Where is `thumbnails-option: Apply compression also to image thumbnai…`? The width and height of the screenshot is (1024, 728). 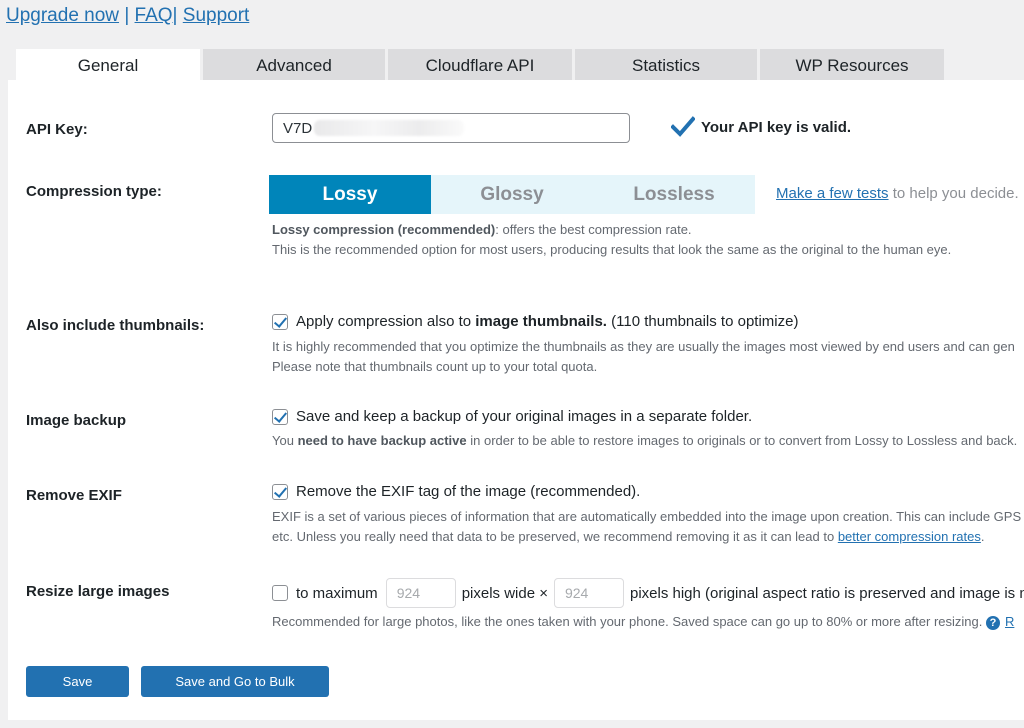
thumbnails-option: Apply compression also to image thumbnai… is located at coordinates (535, 321).